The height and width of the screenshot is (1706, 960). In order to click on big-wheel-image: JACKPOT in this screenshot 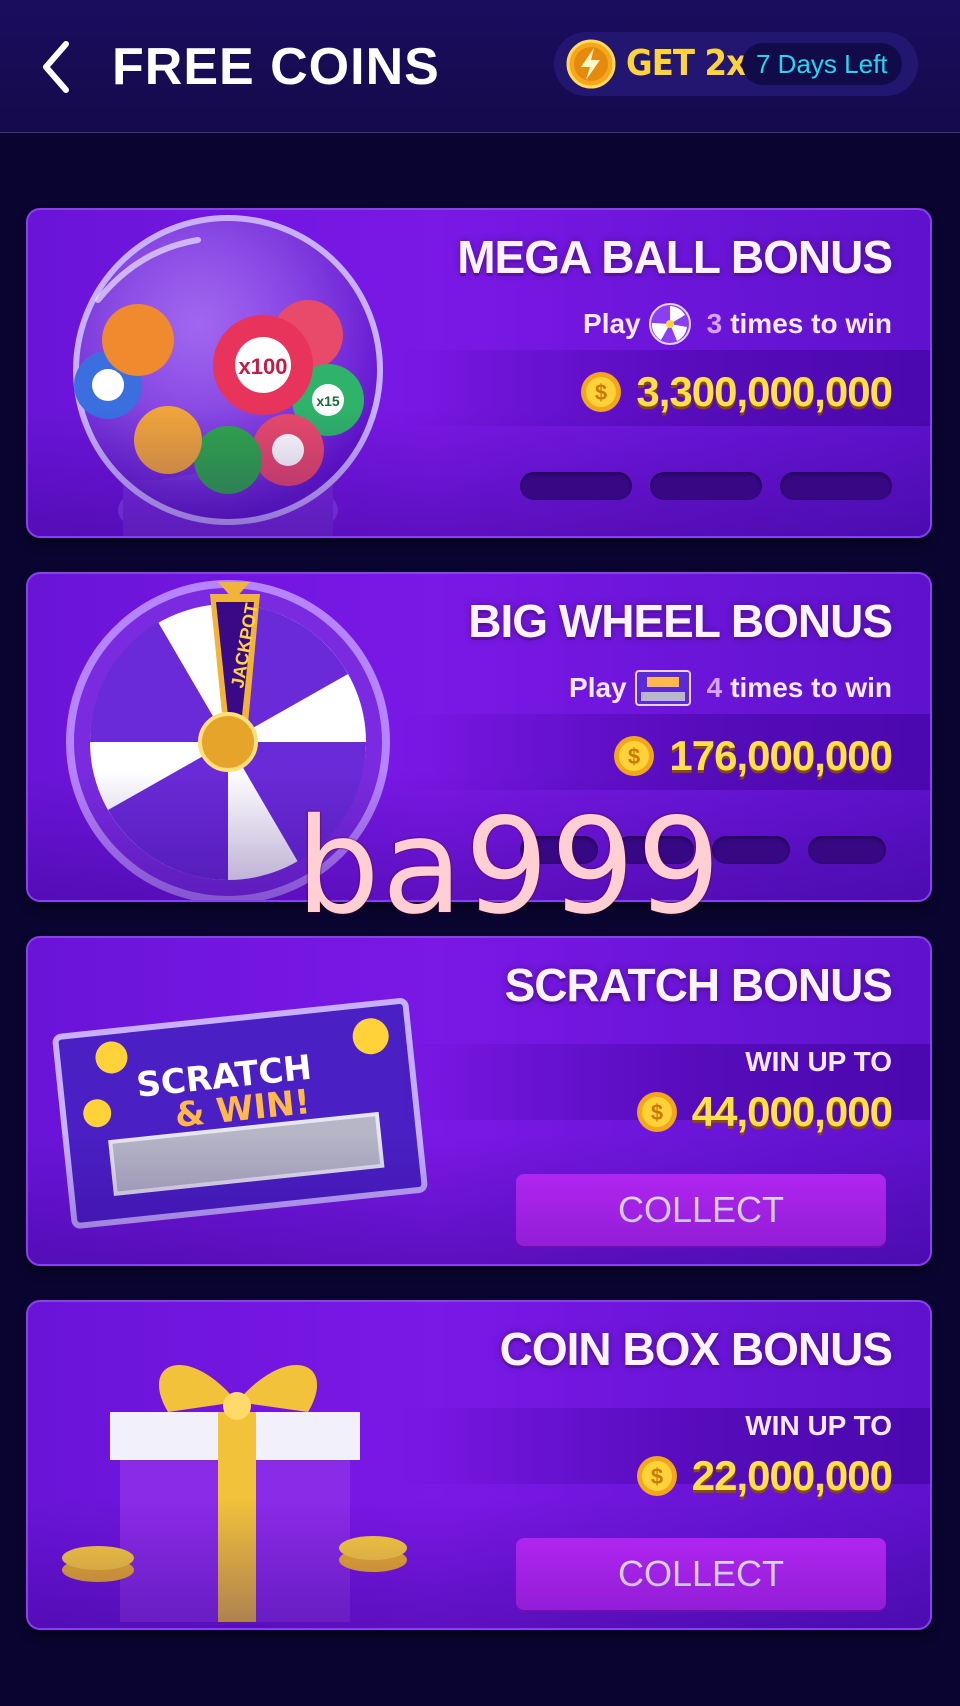, I will do `click(228, 740)`.